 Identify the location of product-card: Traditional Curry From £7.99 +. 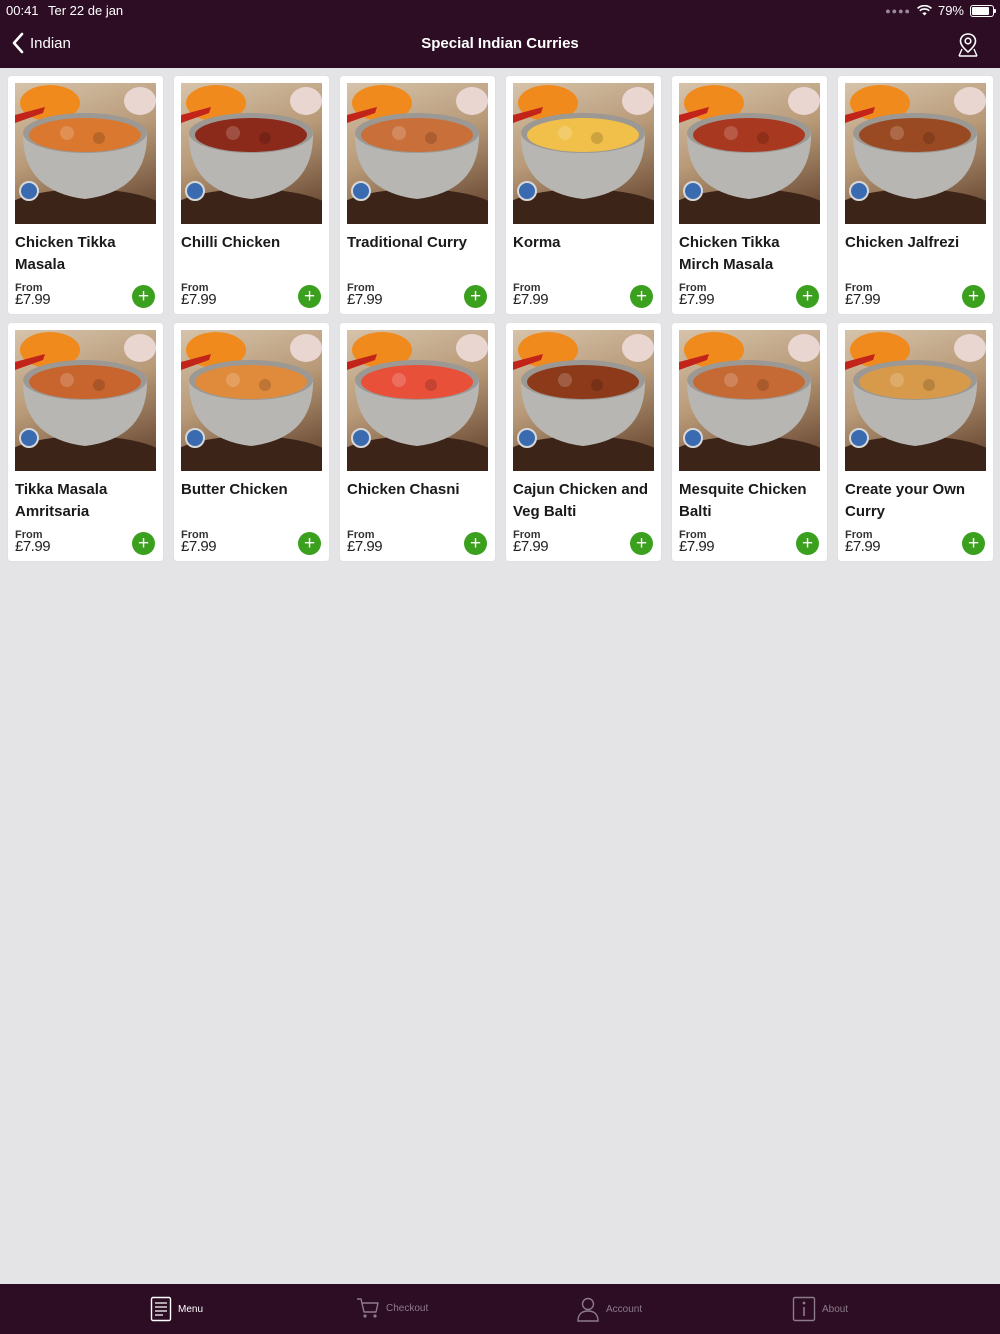
(417, 195).